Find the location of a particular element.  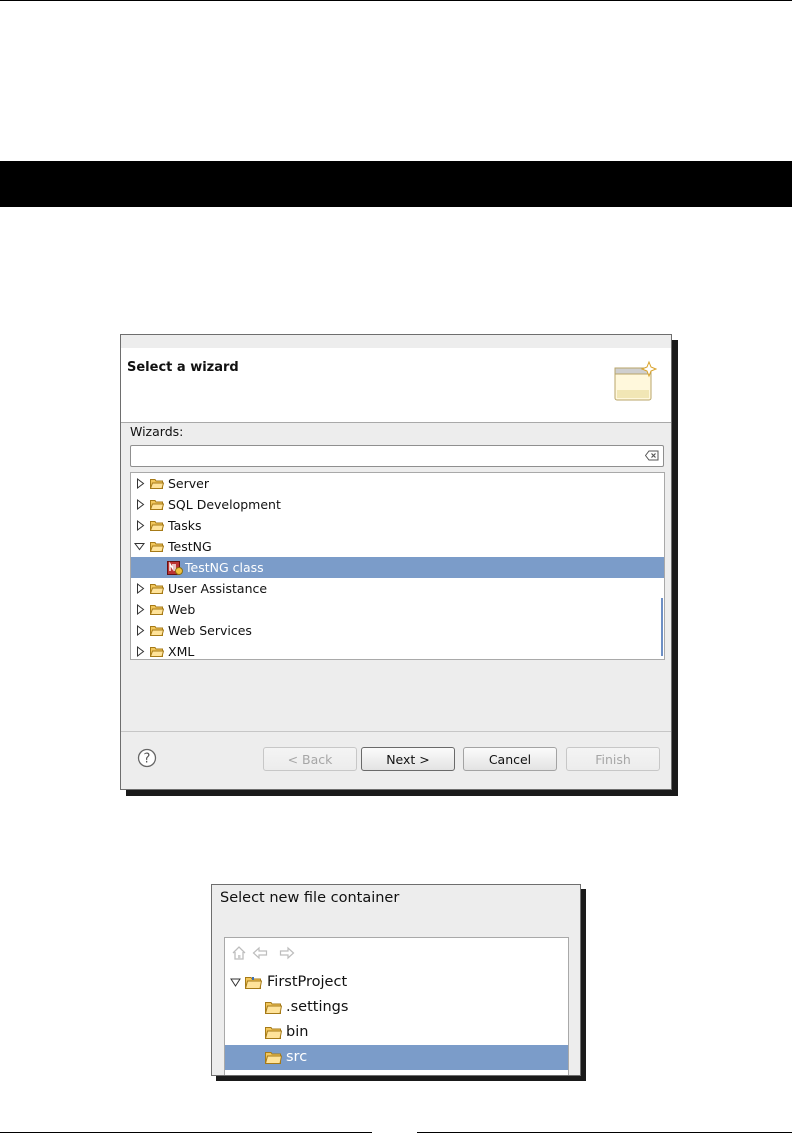

tree-item-label: Web is located at coordinates (182, 609).